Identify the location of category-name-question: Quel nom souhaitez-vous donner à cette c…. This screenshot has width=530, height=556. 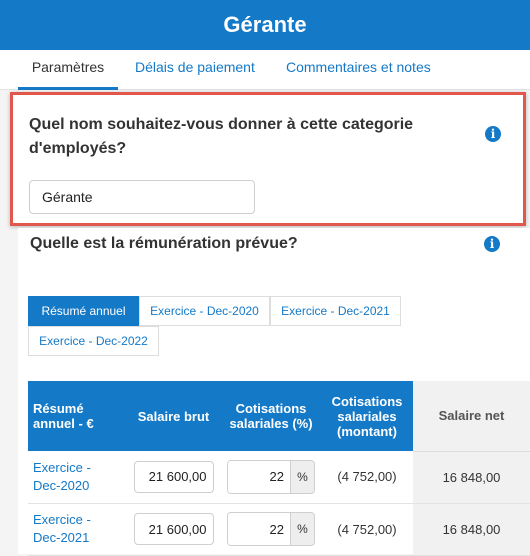
(249, 137).